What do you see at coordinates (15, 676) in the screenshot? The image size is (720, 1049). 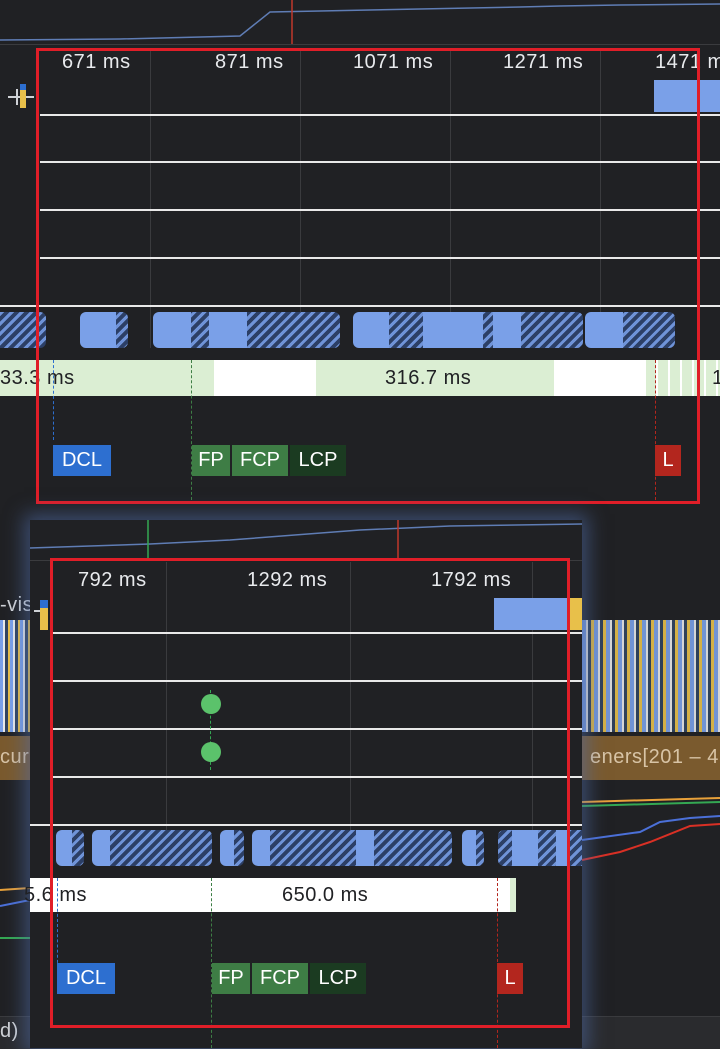 I see `flame-tracks-left` at bounding box center [15, 676].